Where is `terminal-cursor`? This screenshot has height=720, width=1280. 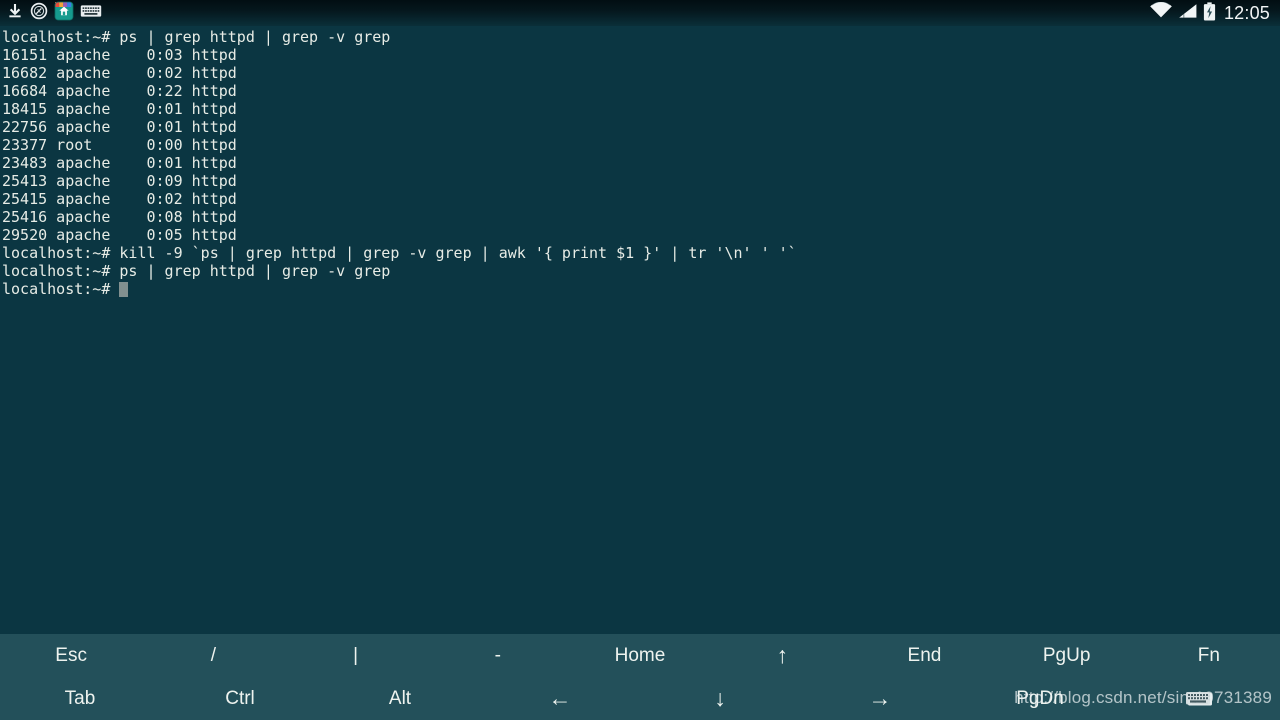 terminal-cursor is located at coordinates (124, 289).